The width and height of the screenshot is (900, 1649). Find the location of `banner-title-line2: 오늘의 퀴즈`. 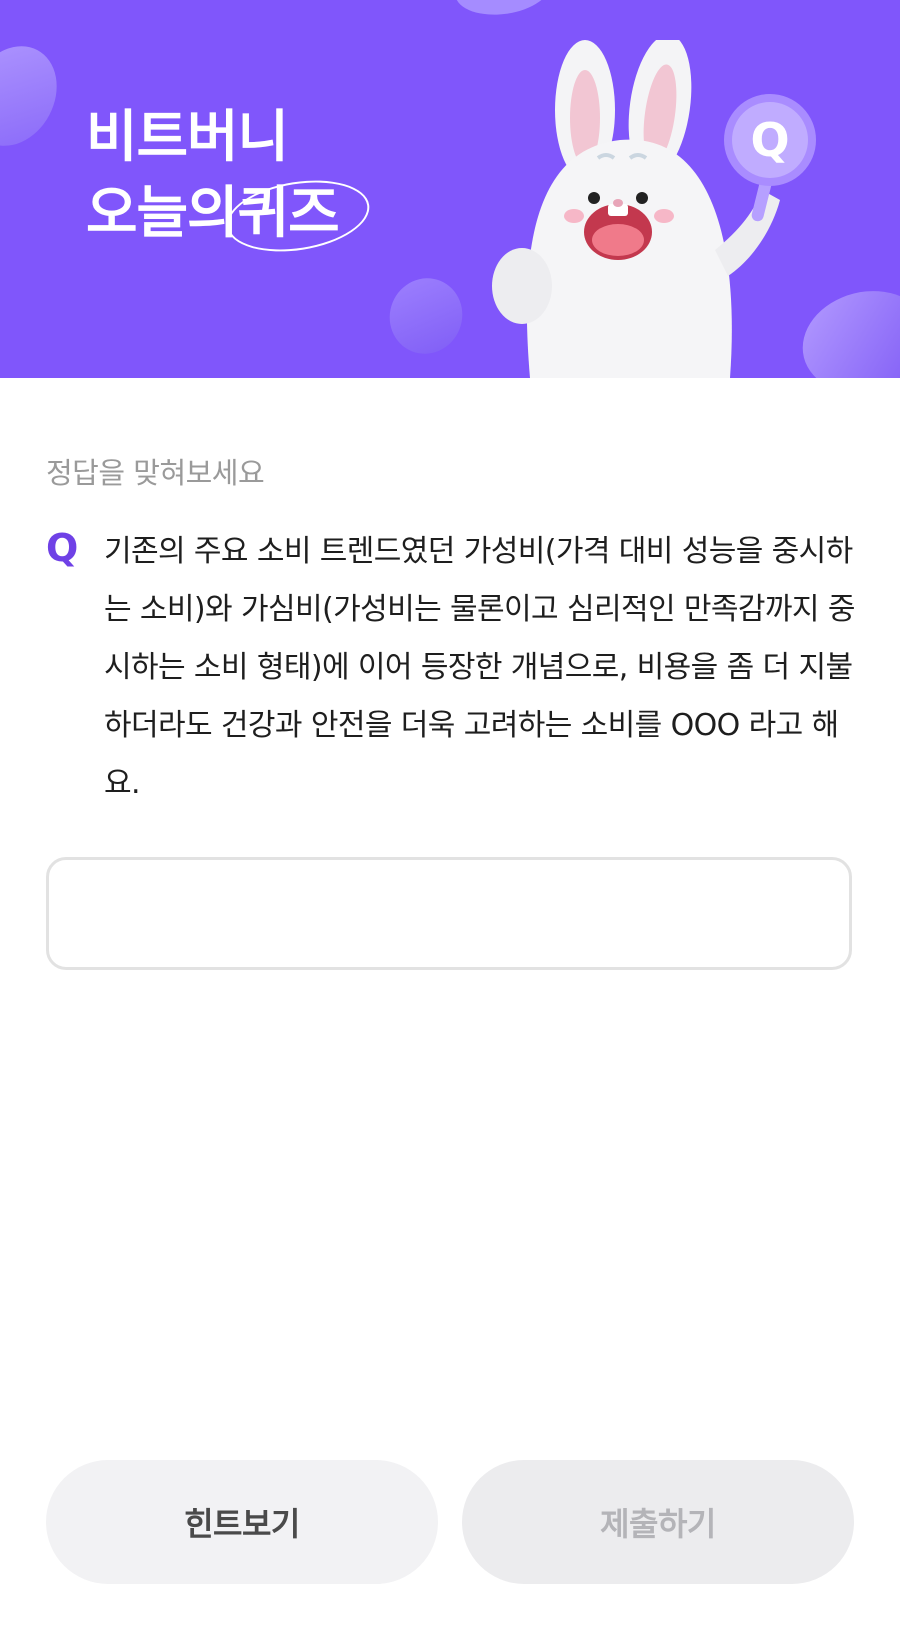

banner-title-line2: 오늘의 퀴즈 is located at coordinates (230, 216).